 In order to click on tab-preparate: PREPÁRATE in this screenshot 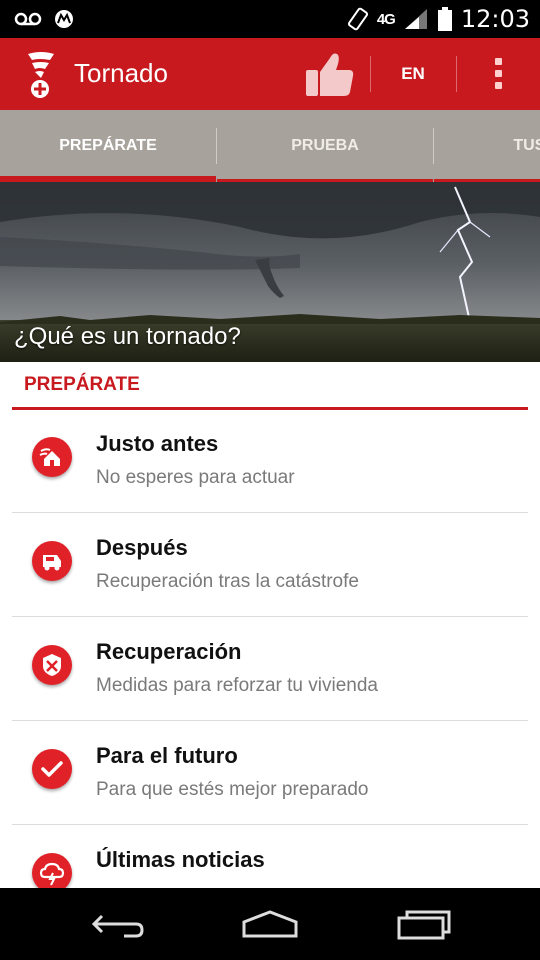, I will do `click(108, 146)`.